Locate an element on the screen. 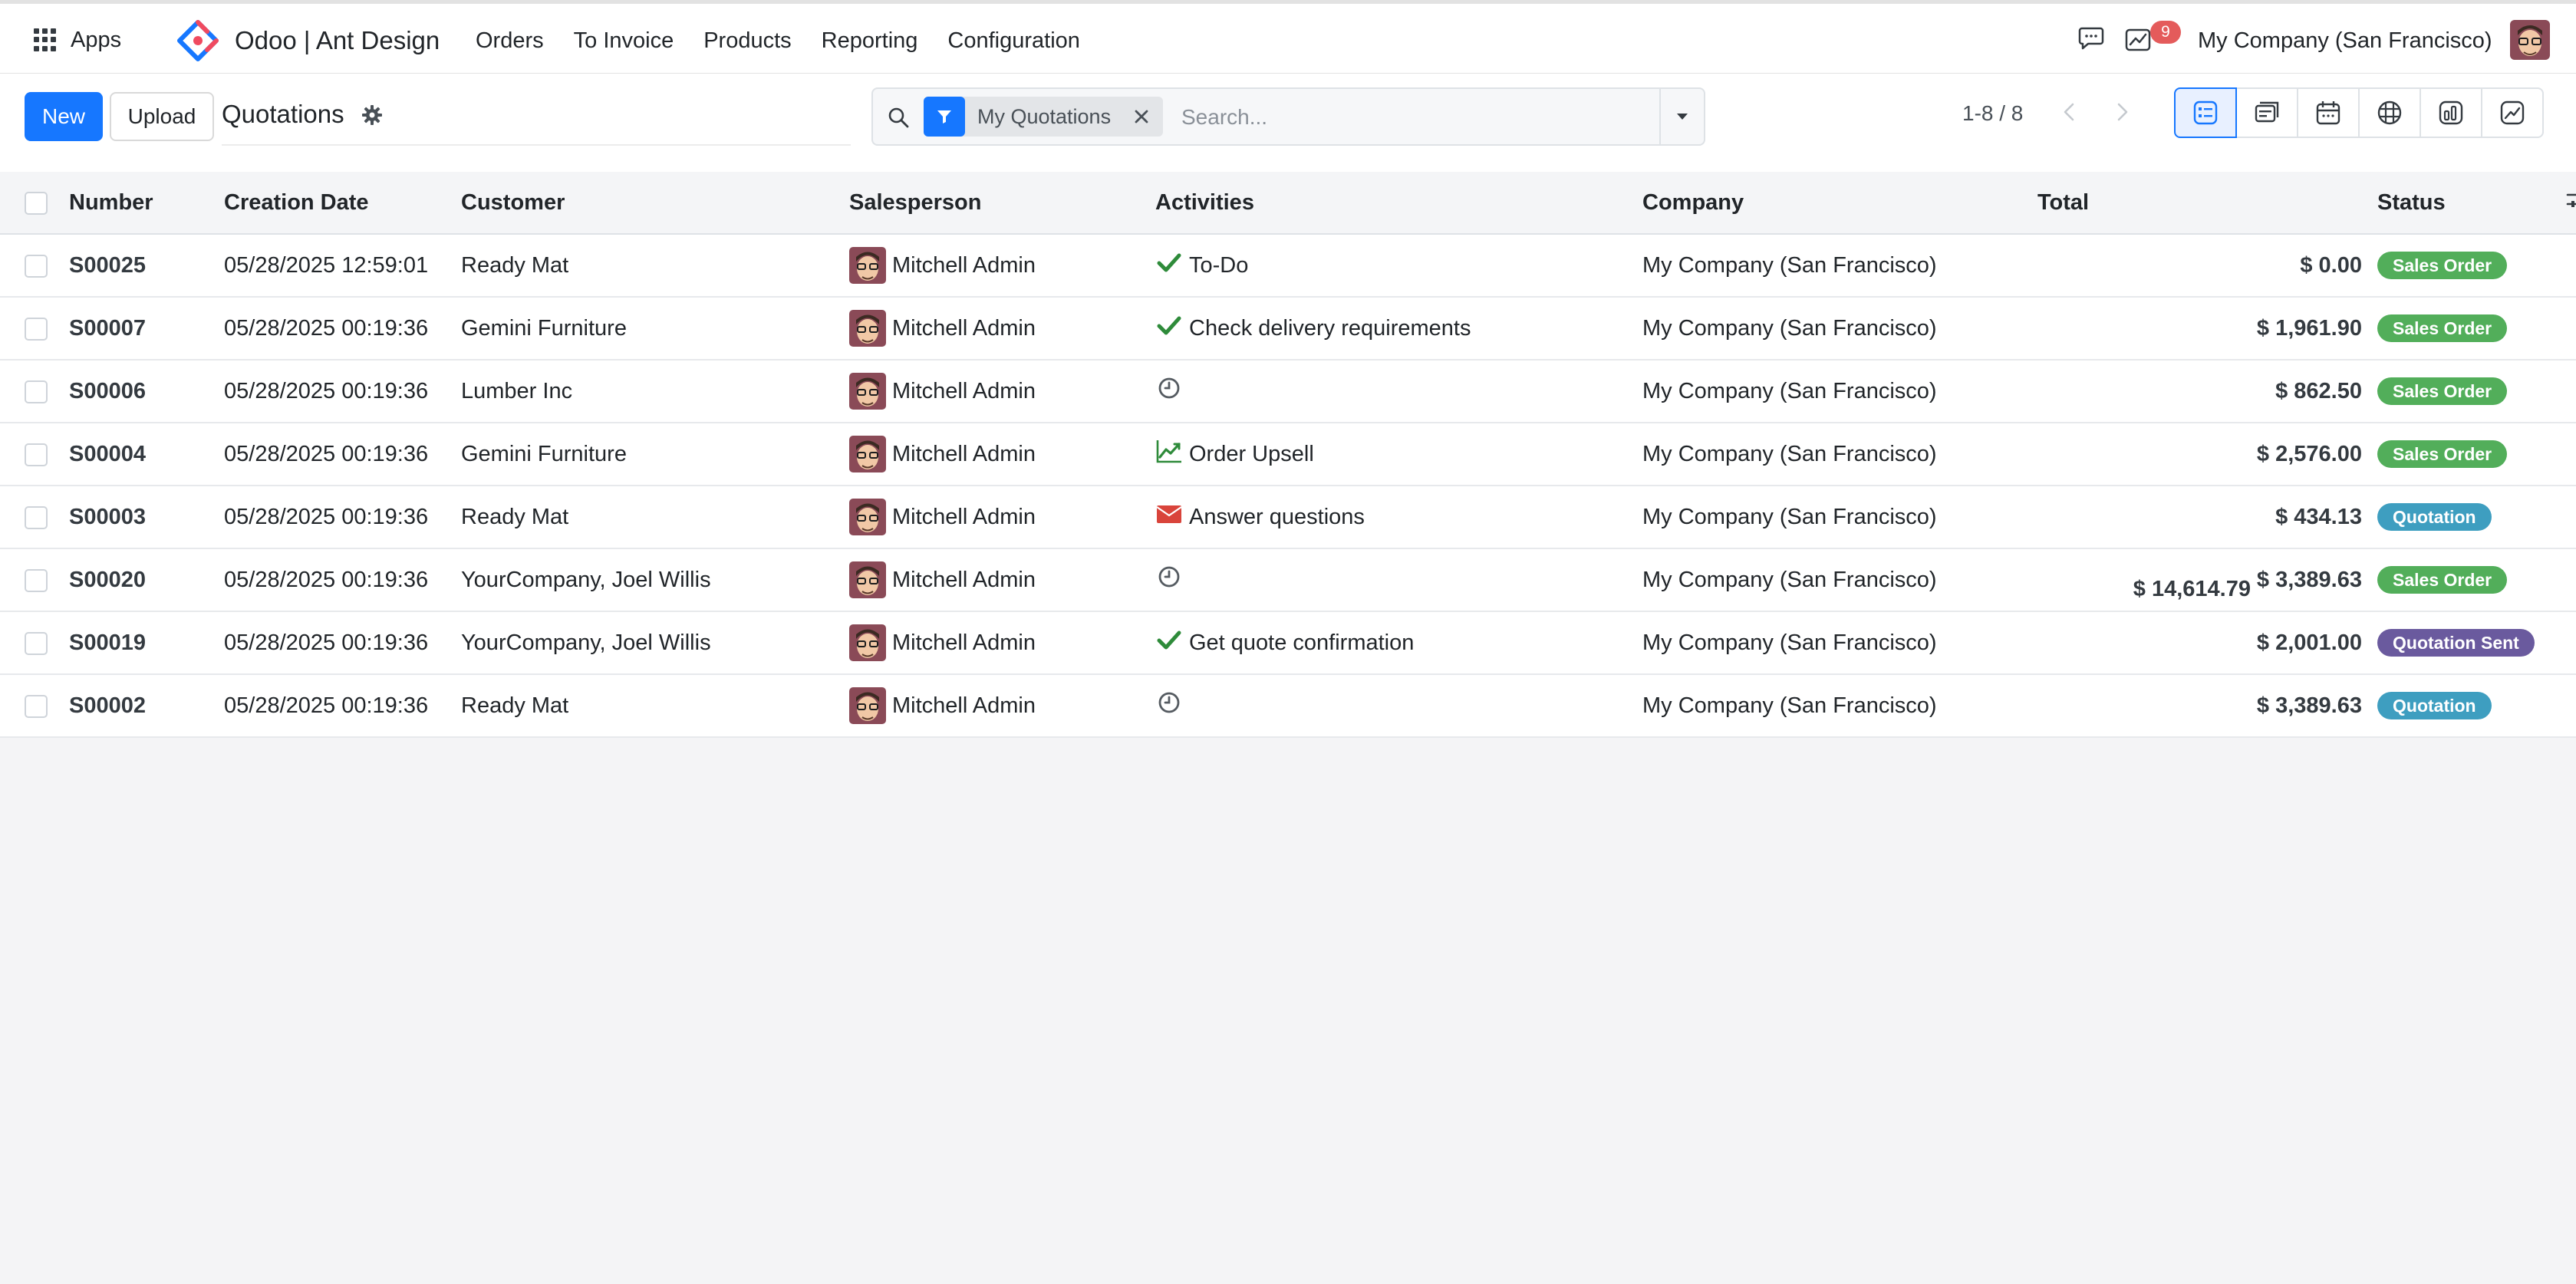  customer-name: Gemini Furniture is located at coordinates (655, 329).